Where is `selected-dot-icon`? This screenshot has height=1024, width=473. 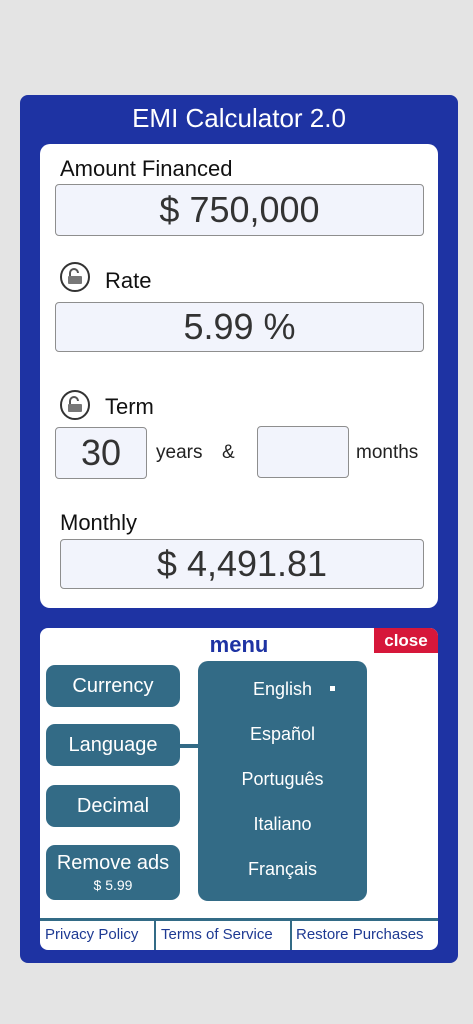 selected-dot-icon is located at coordinates (332, 688).